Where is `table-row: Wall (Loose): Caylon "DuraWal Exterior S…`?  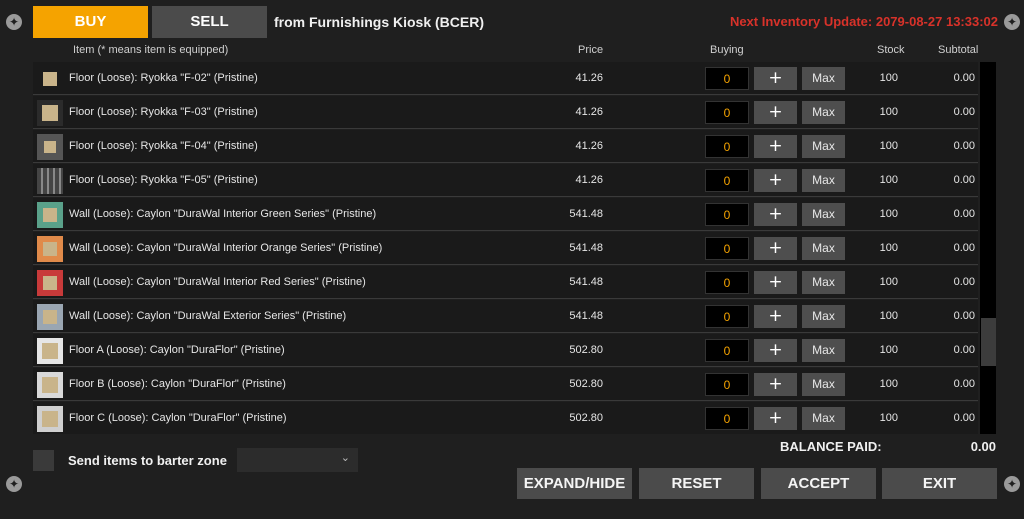
table-row: Wall (Loose): Caylon "DuraWal Exterior S… is located at coordinates (505, 316).